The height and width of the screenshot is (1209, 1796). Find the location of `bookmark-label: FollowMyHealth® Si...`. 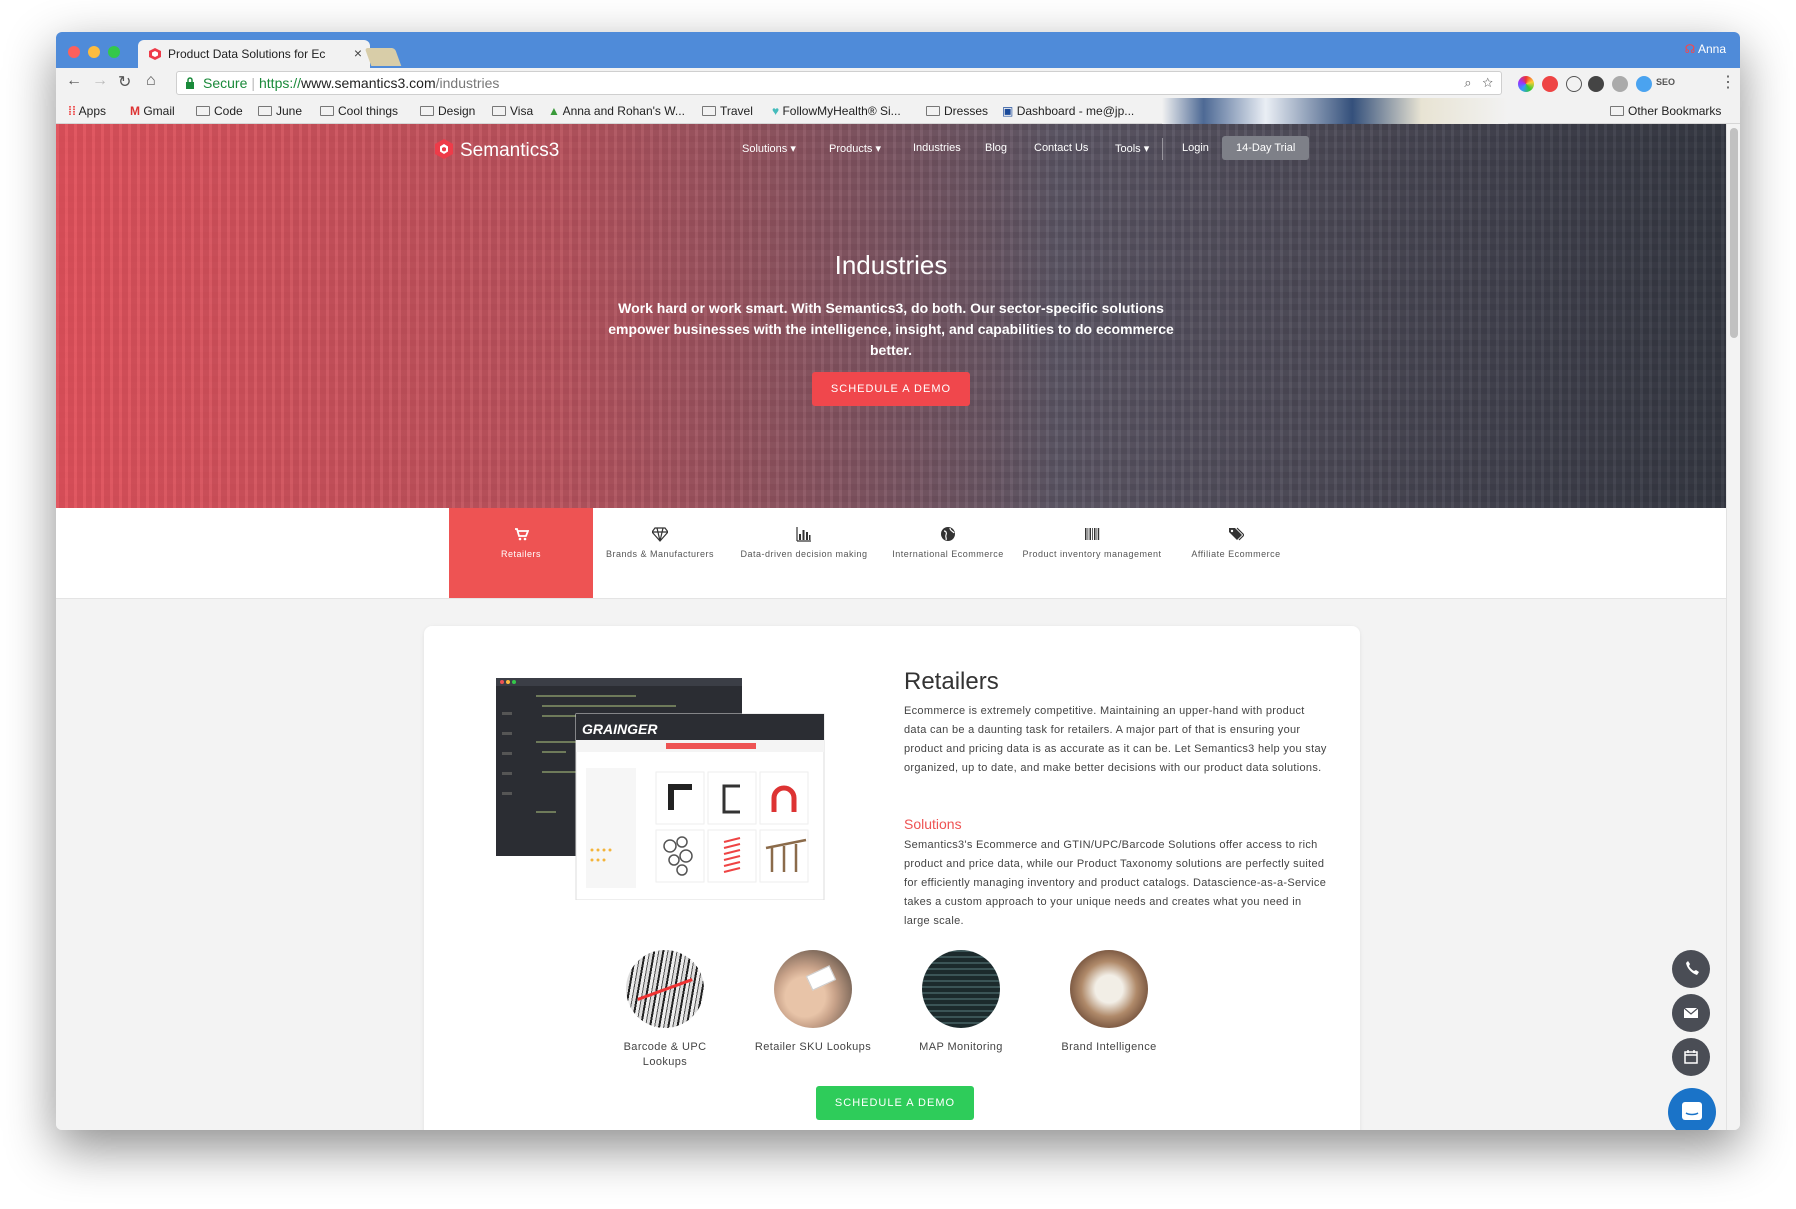

bookmark-label: FollowMyHealth® Si... is located at coordinates (841, 111).